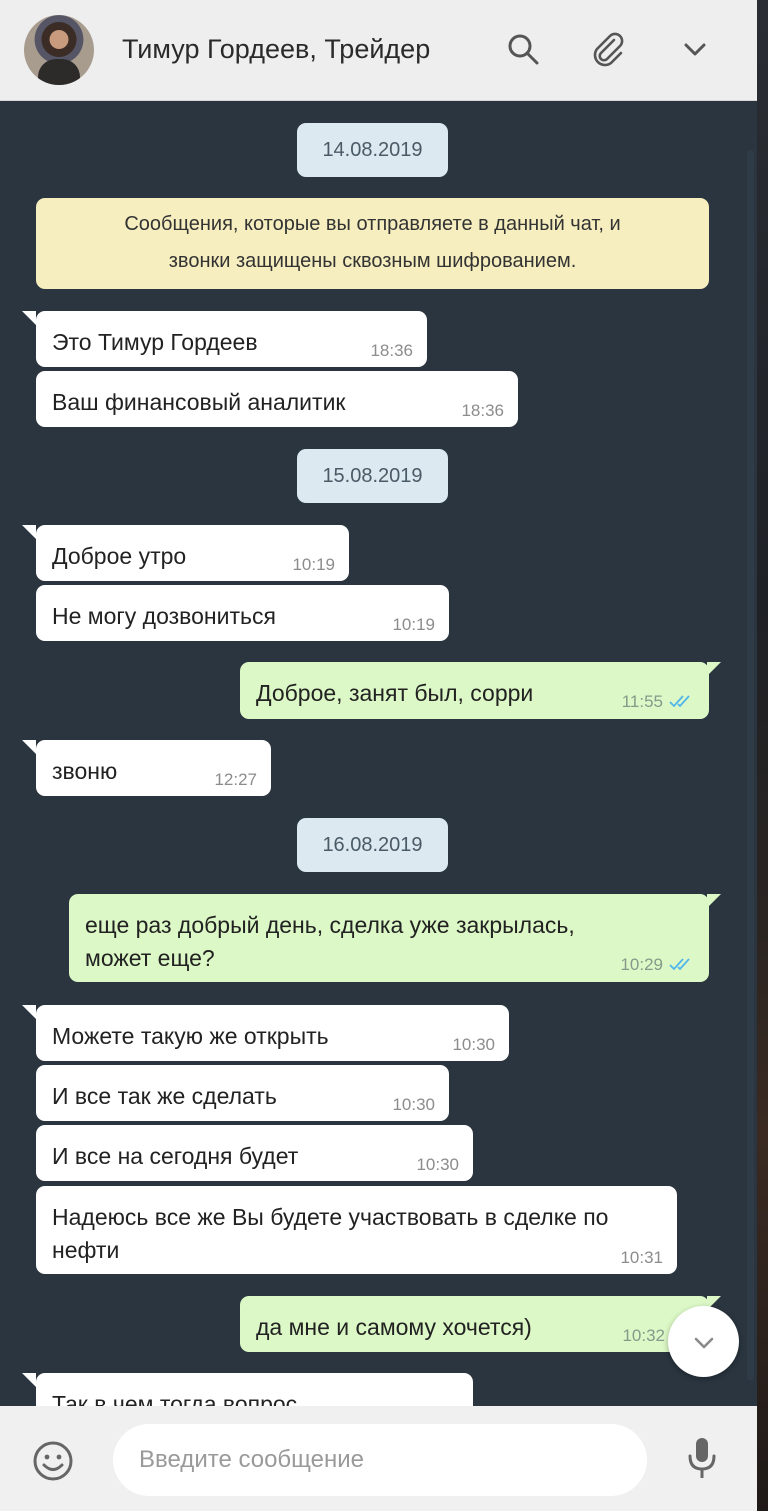  Describe the element at coordinates (146, 768) in the screenshot. I see `message-bubble-incoming: звоню 12:27` at that location.